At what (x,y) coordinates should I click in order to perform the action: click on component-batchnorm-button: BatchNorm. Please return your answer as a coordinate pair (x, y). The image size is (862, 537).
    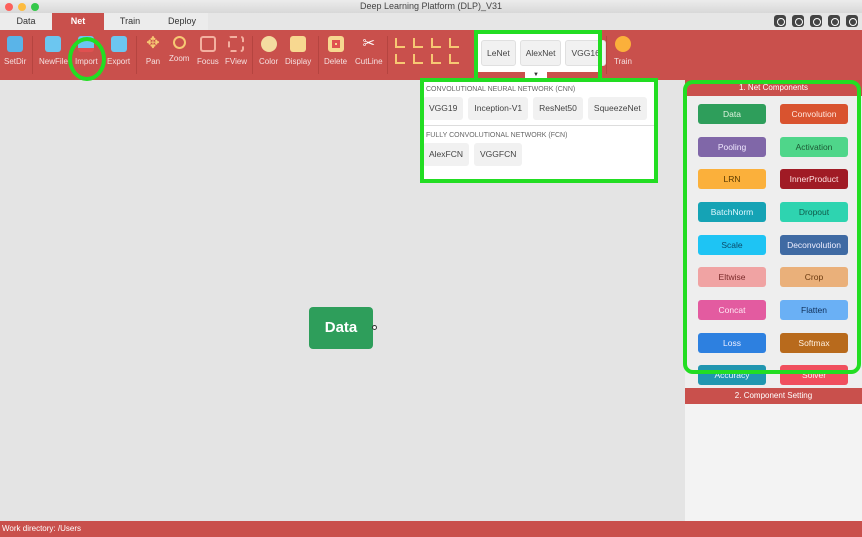
    Looking at the image, I should click on (732, 211).